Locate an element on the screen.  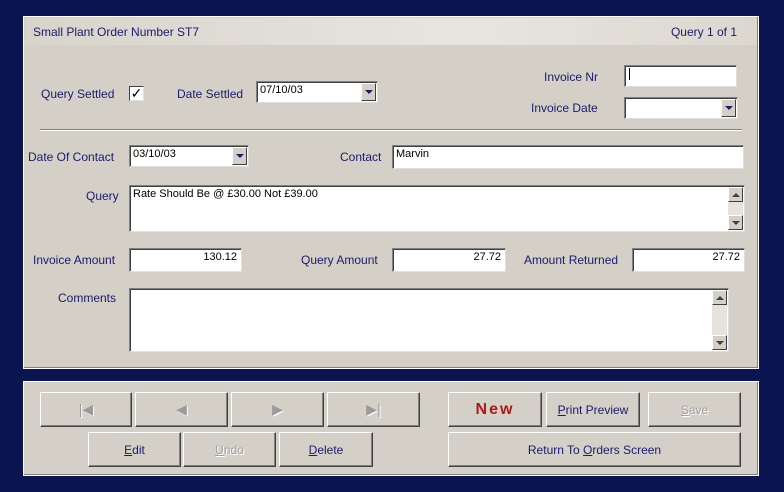
amount-returned-field: 27.72 is located at coordinates (688, 260).